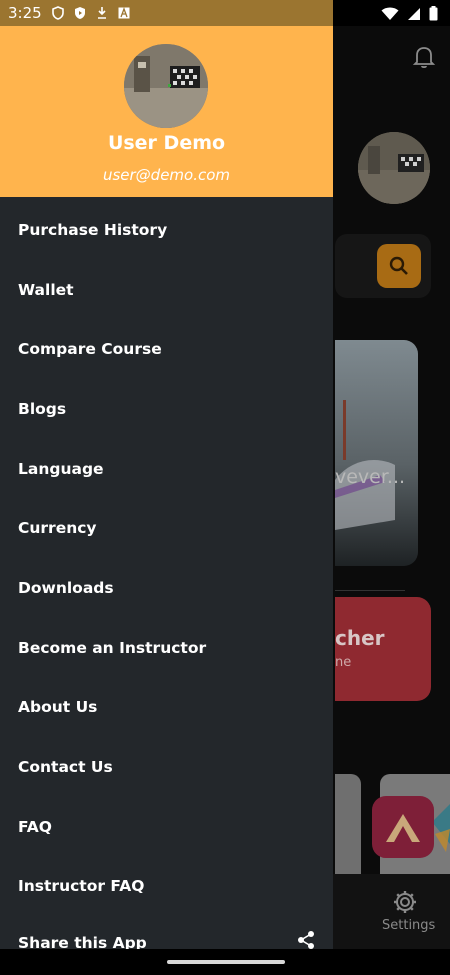 This screenshot has width=450, height=975. I want to click on search-icon, so click(398, 265).